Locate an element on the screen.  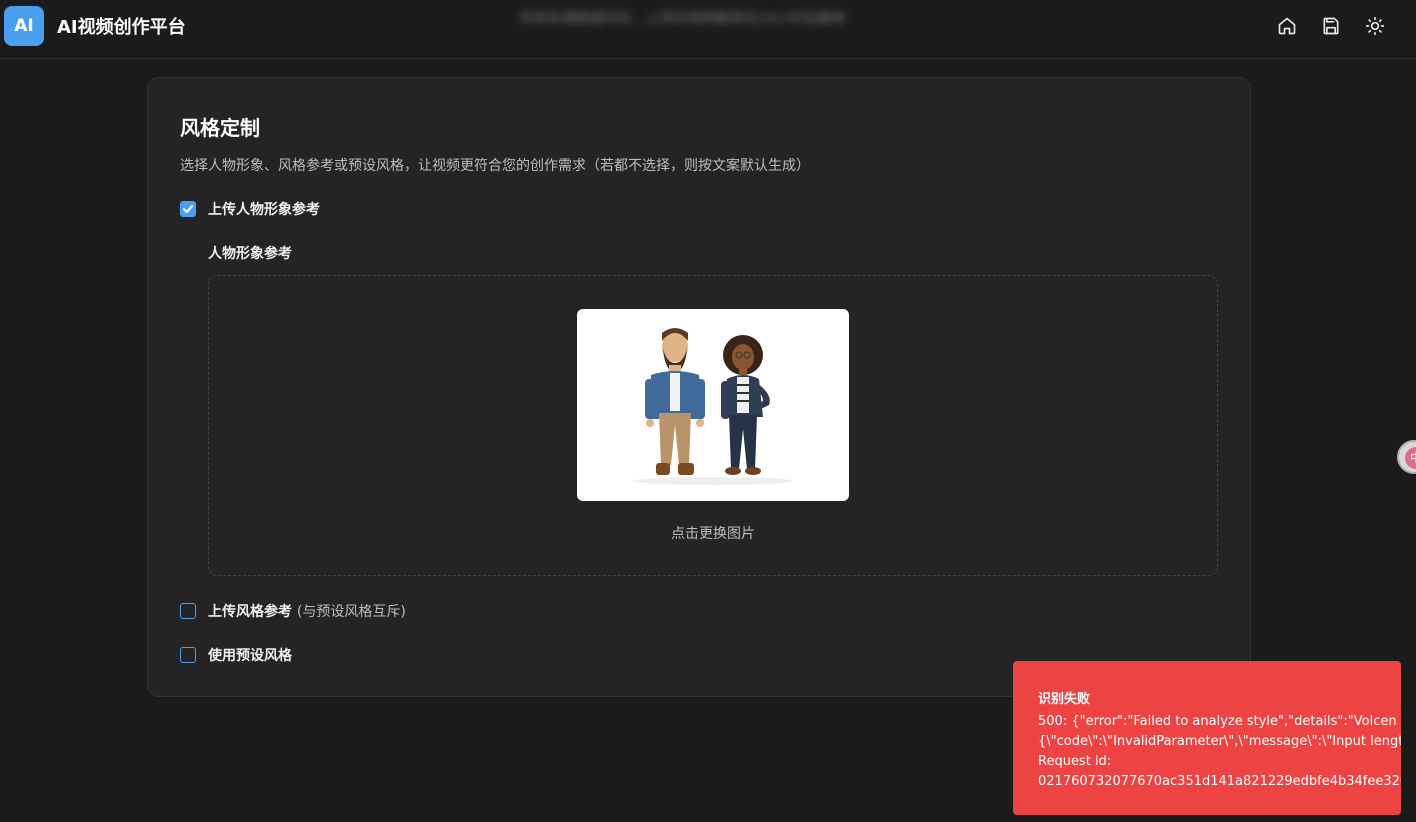
theme-sun-icon is located at coordinates (1375, 26).